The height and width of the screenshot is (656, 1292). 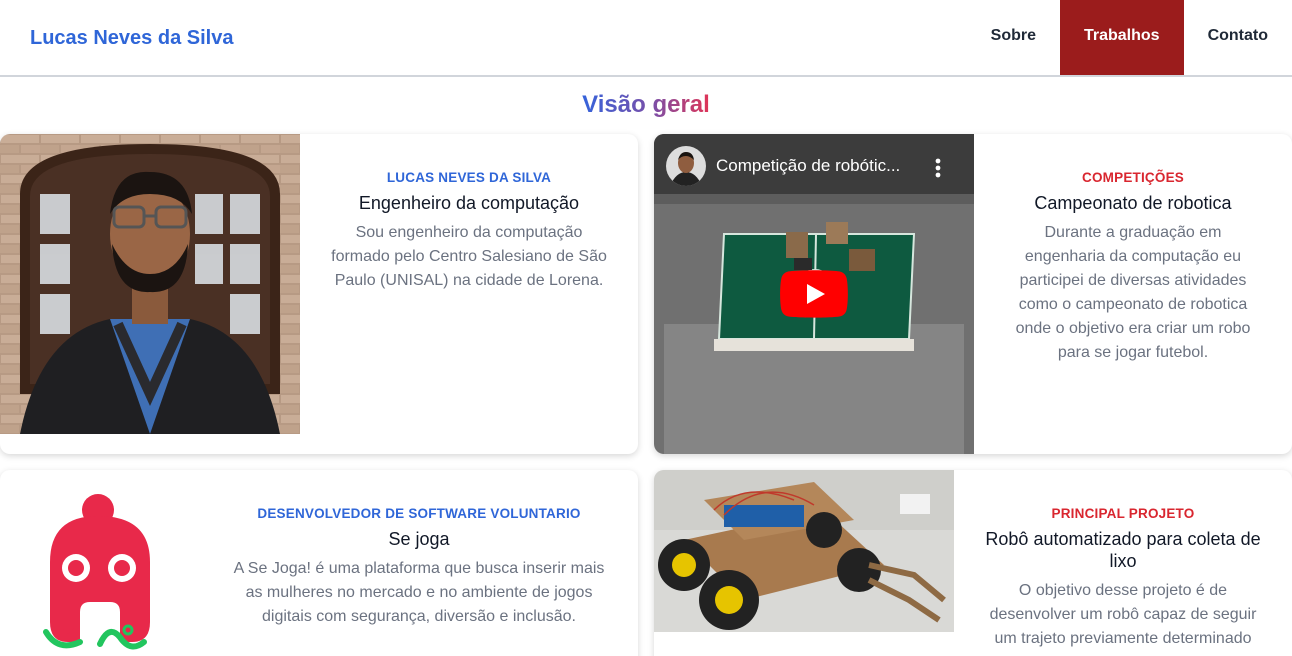 I want to click on card-kicker: LUCAS NEVES DA SILVA, so click(x=469, y=177).